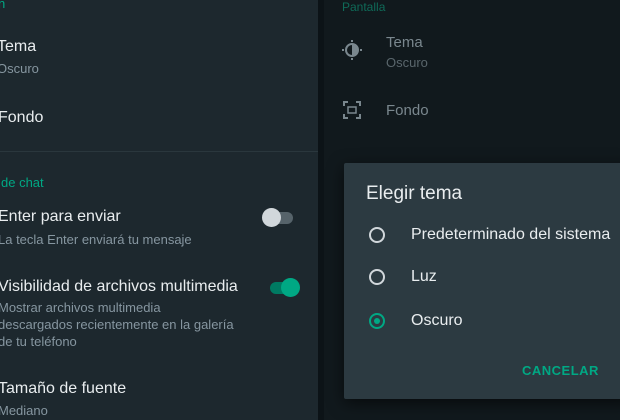 Image resolution: width=620 pixels, height=420 pixels. I want to click on radio-button-light, so click(377, 277).